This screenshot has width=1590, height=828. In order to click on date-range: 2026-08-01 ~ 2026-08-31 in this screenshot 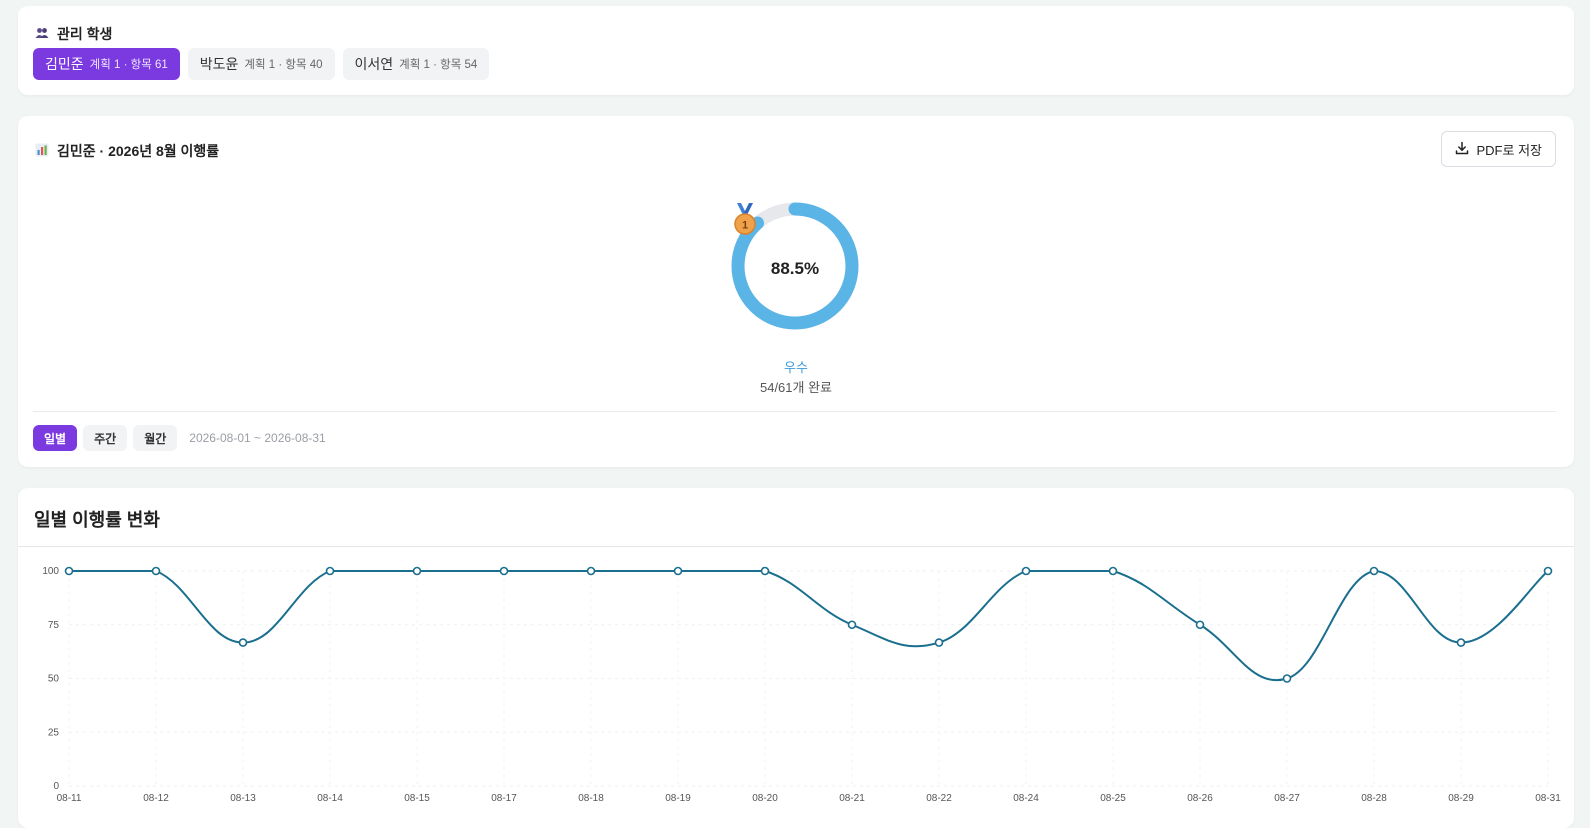, I will do `click(257, 438)`.